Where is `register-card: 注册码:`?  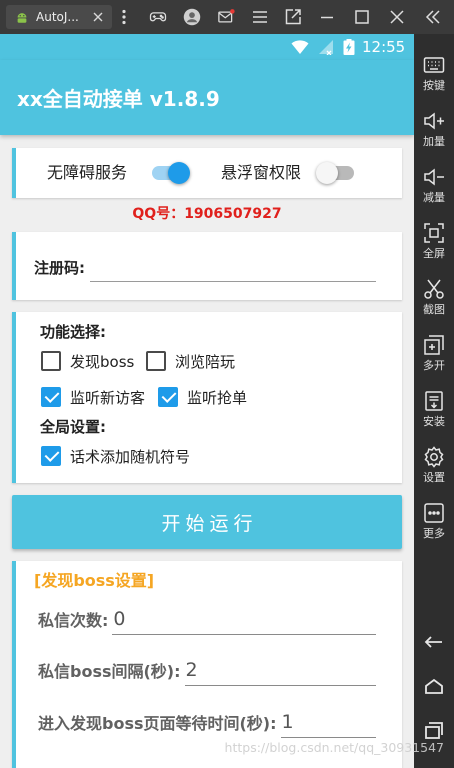
register-card: 注册码: is located at coordinates (207, 266).